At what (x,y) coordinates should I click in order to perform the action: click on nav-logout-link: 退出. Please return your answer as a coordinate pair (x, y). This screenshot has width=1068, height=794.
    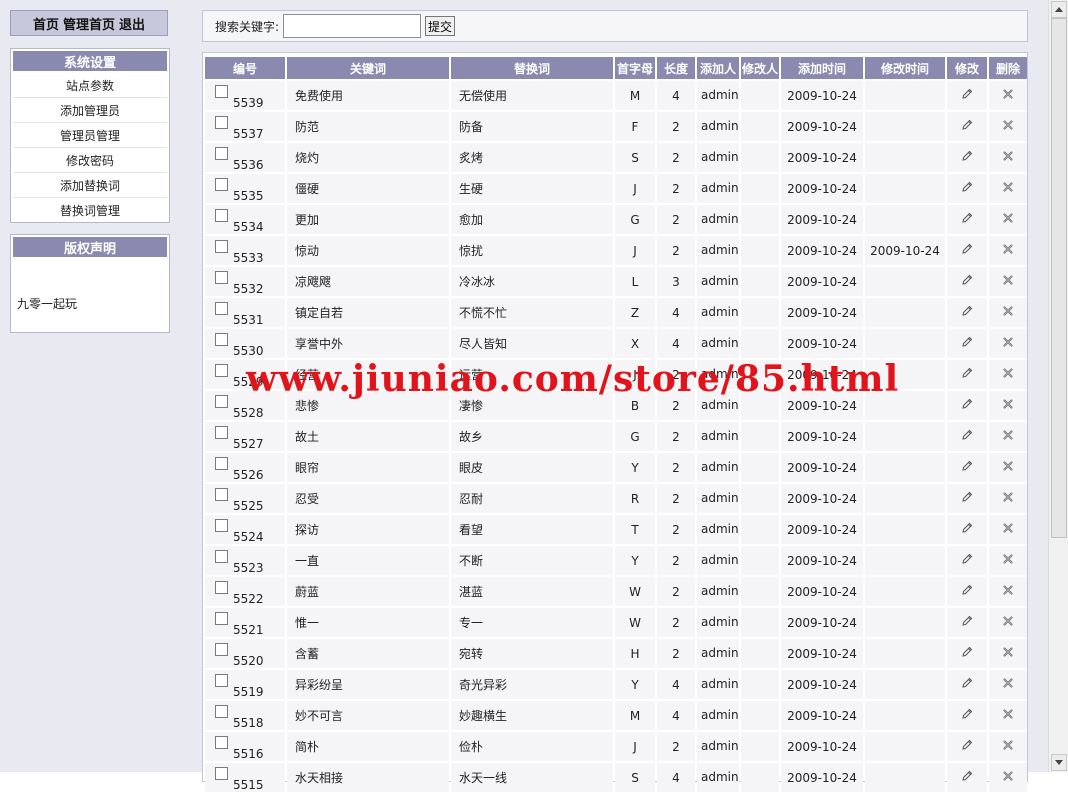
    Looking at the image, I should click on (132, 23).